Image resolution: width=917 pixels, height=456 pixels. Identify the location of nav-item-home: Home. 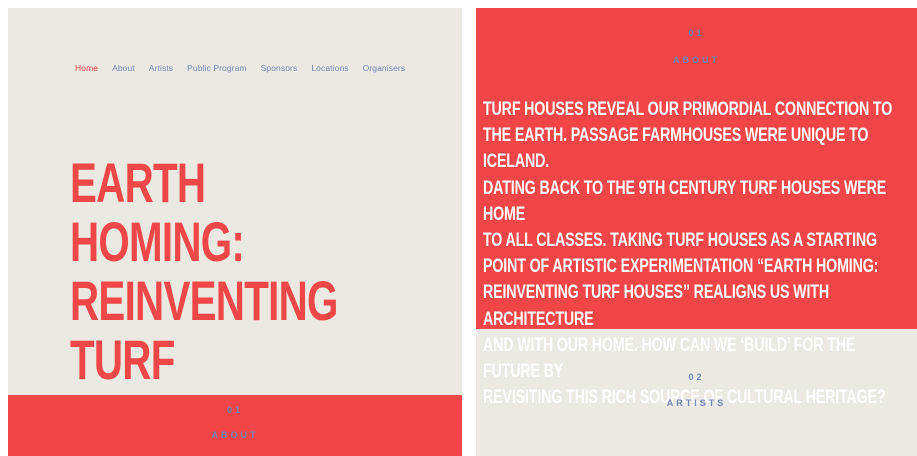
(86, 68).